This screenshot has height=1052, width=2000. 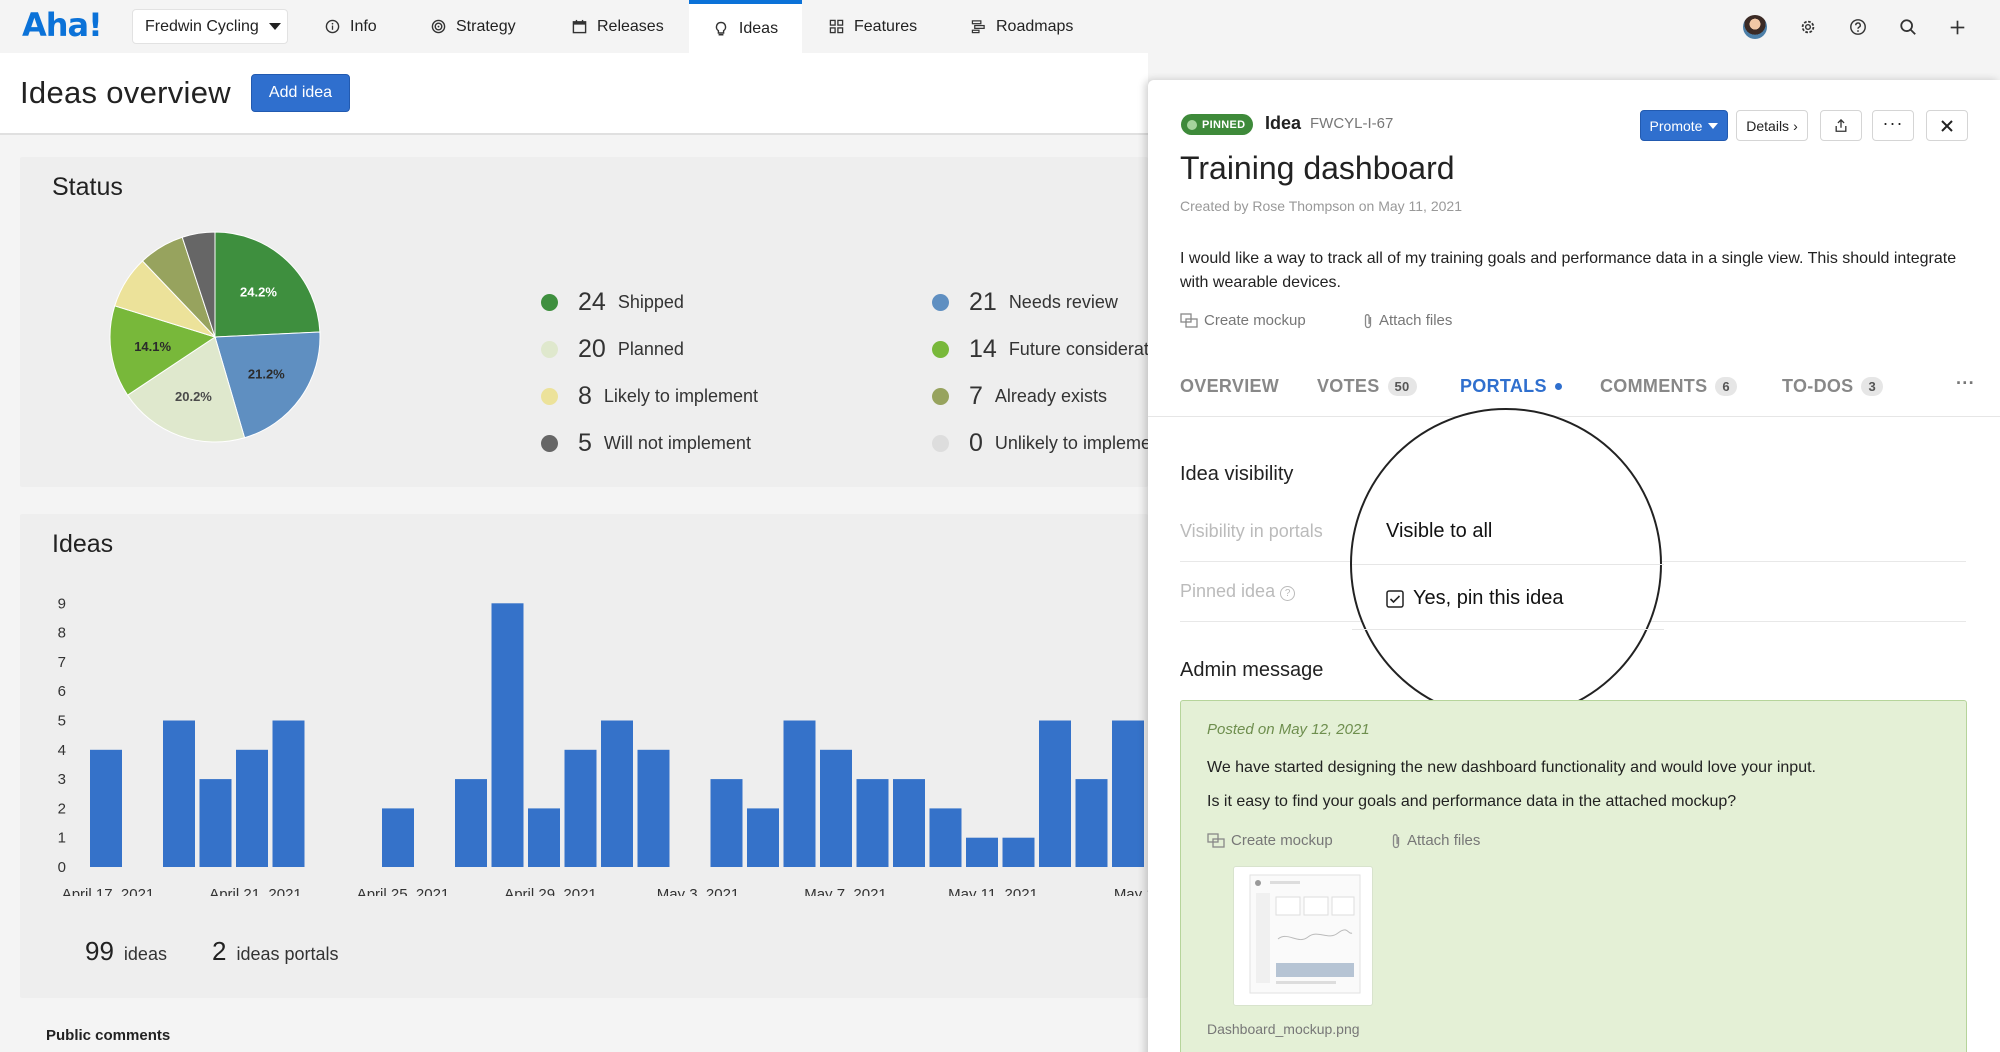 I want to click on chevron-right-icon: ›, so click(x=1795, y=125).